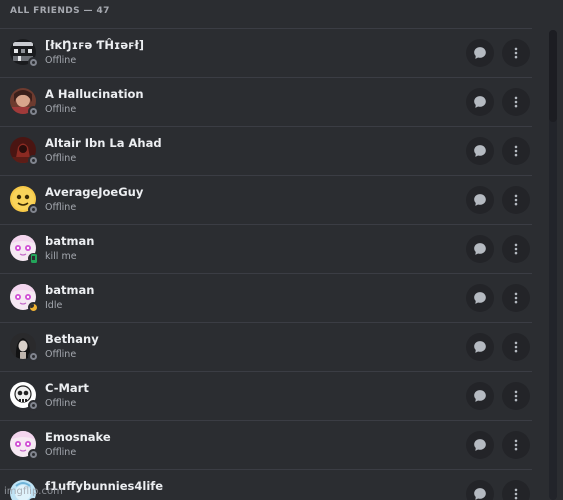  What do you see at coordinates (94, 94) in the screenshot?
I see `friend-name: A Hallucination` at bounding box center [94, 94].